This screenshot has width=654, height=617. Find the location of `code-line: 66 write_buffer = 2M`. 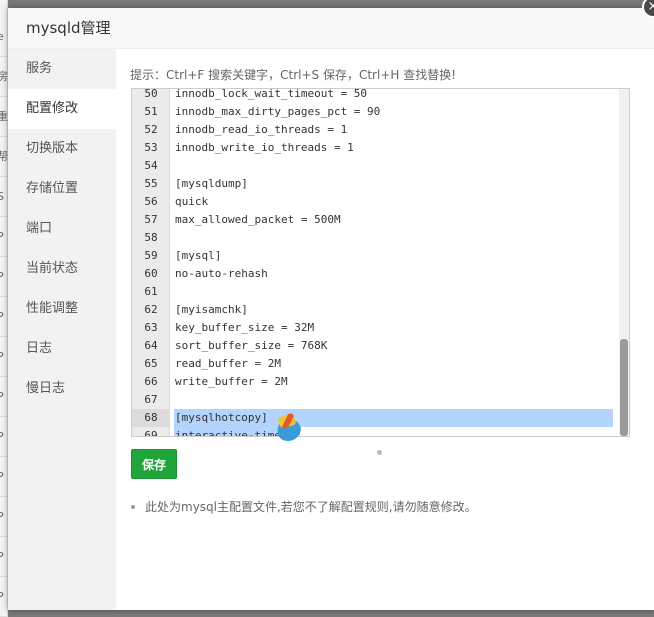

code-line: 66 write_buffer = 2M is located at coordinates (375, 382).